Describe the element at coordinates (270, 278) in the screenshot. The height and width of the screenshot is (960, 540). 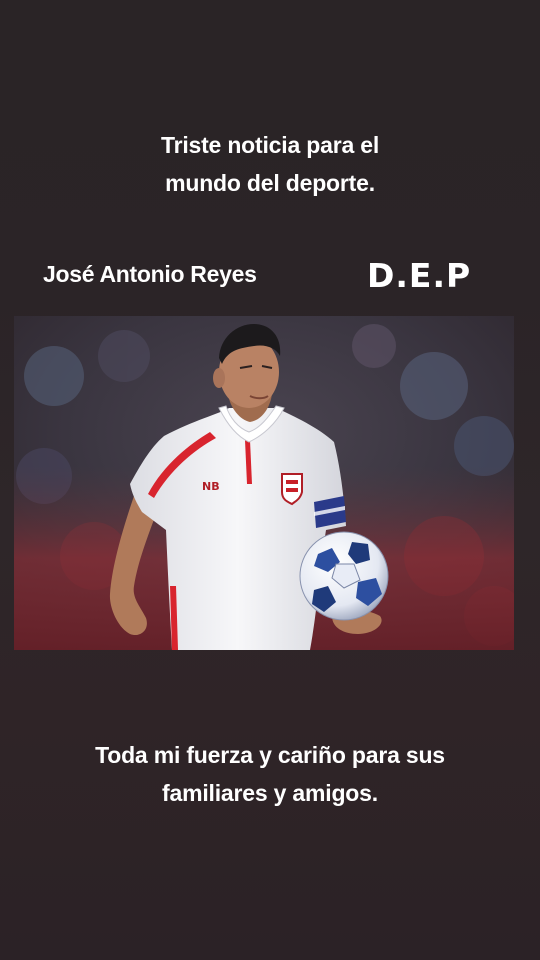
I see `name-row: José Antonio Reyes D.E.P` at that location.